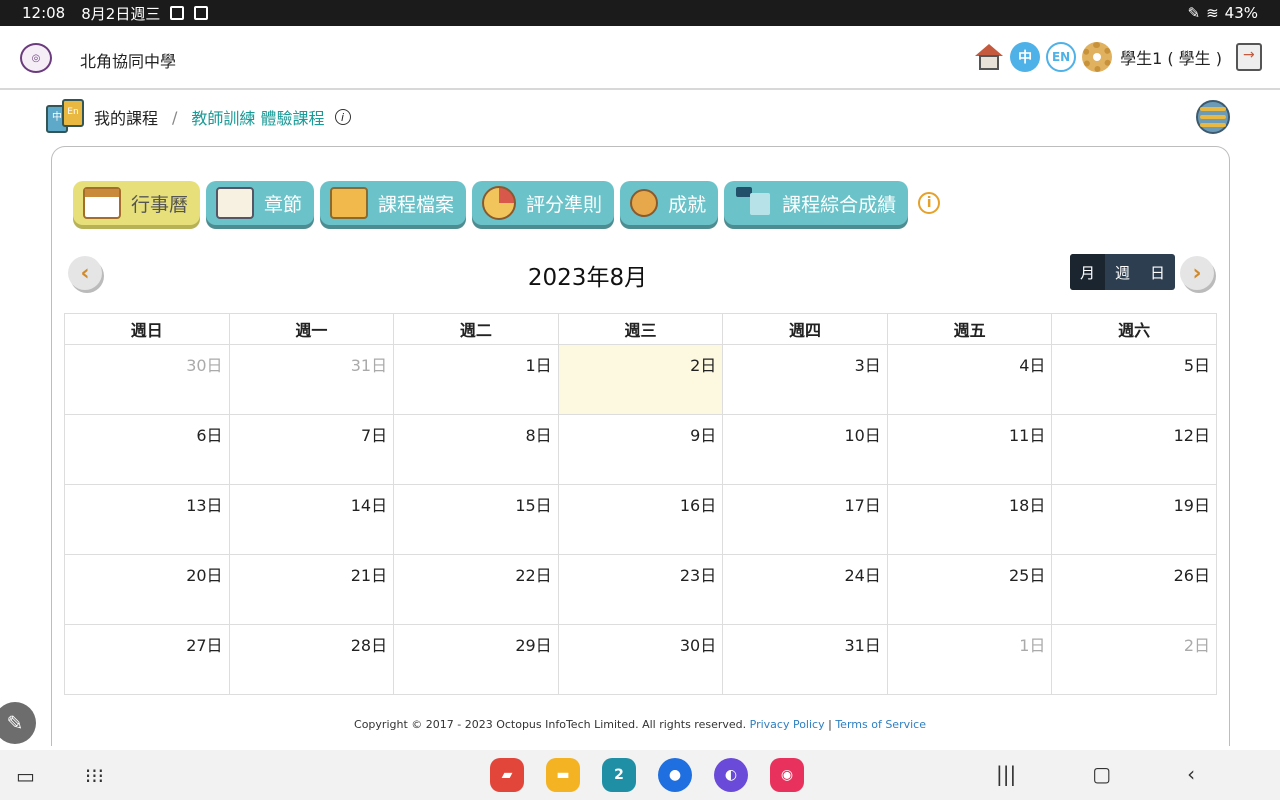  Describe the element at coordinates (1194, 13) in the screenshot. I see `pen-status-icon: ✎` at that location.